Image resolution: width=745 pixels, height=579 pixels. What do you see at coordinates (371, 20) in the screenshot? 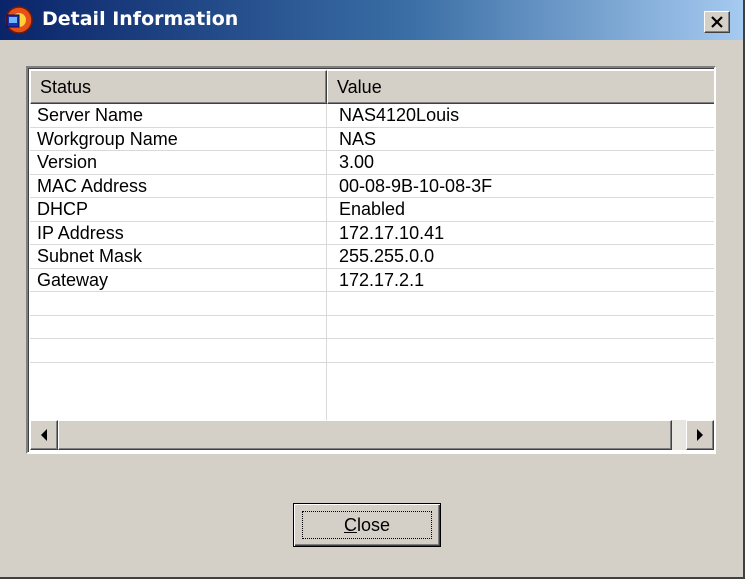
I see `title-bar: Detail Information` at bounding box center [371, 20].